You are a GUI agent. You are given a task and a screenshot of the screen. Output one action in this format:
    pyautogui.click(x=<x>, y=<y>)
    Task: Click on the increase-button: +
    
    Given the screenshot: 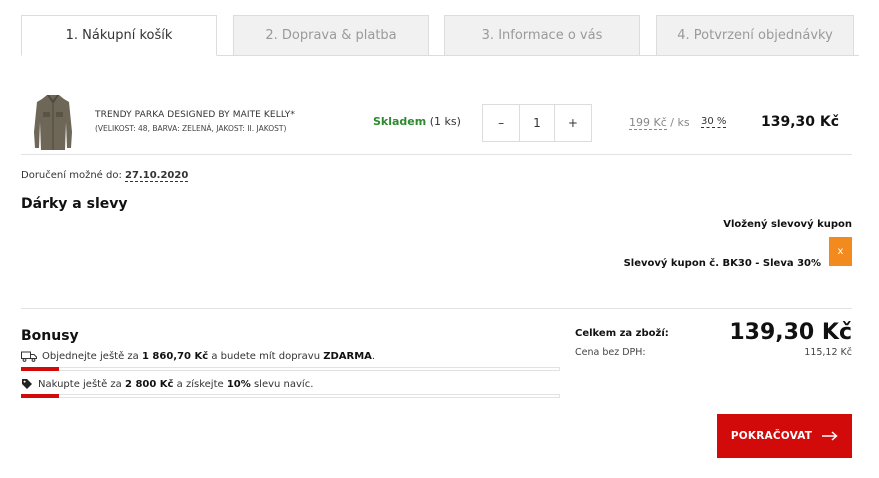 What is the action you would take?
    pyautogui.click(x=573, y=123)
    